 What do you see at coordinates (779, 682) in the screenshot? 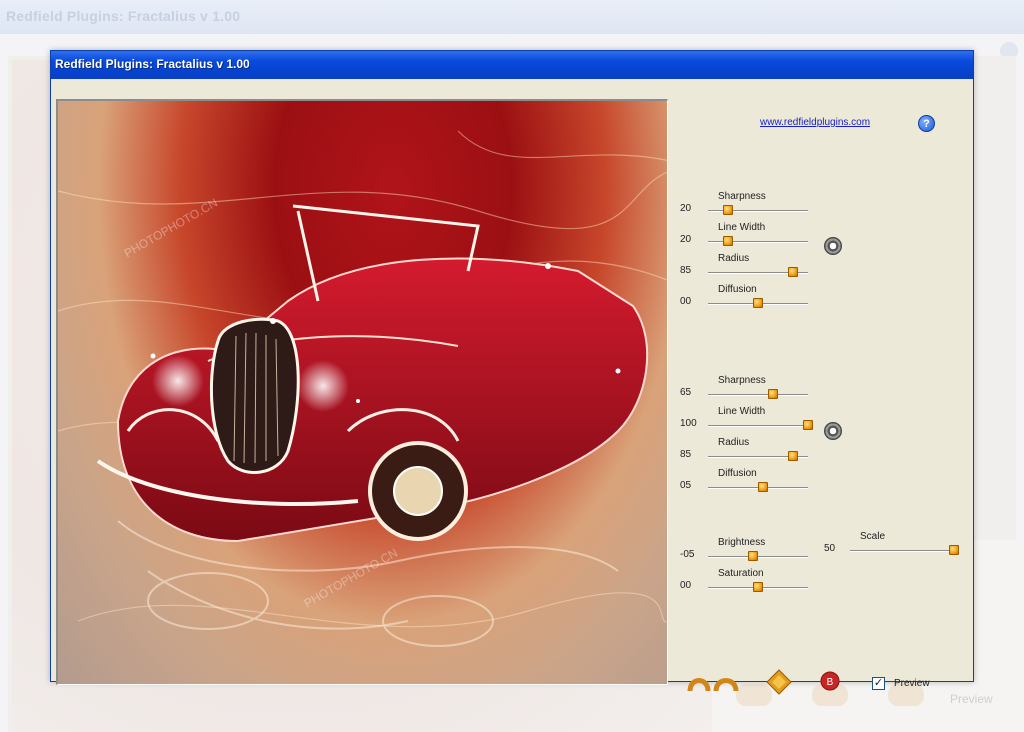
I see `move-icon` at bounding box center [779, 682].